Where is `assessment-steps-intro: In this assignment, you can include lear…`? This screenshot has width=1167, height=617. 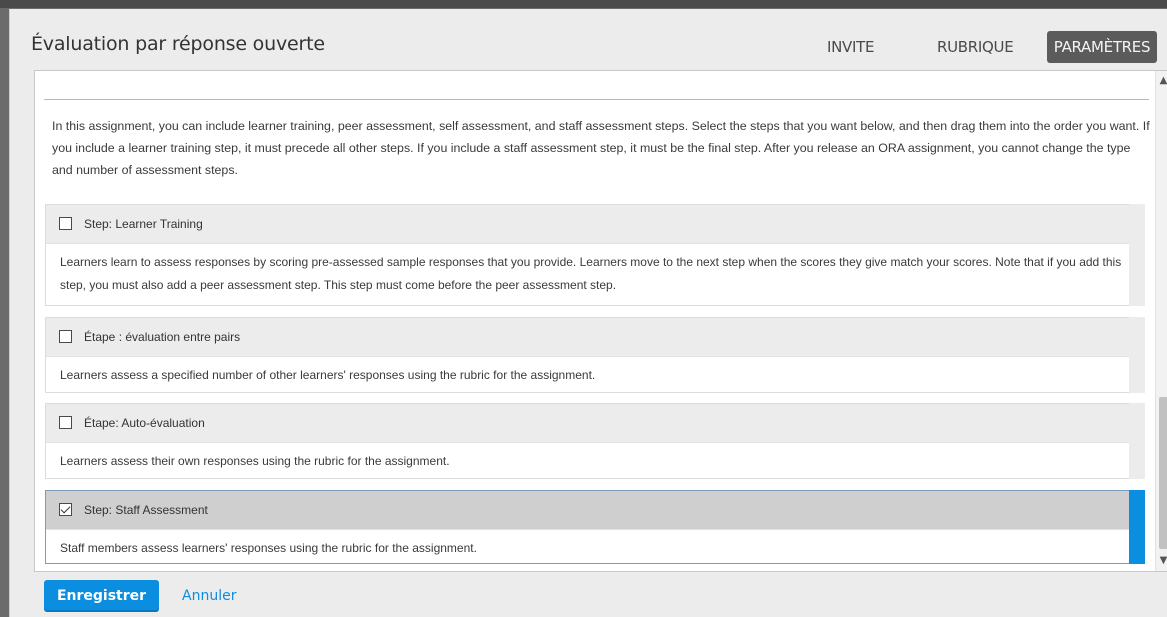
assessment-steps-intro: In this assignment, you can include lear… is located at coordinates (601, 148).